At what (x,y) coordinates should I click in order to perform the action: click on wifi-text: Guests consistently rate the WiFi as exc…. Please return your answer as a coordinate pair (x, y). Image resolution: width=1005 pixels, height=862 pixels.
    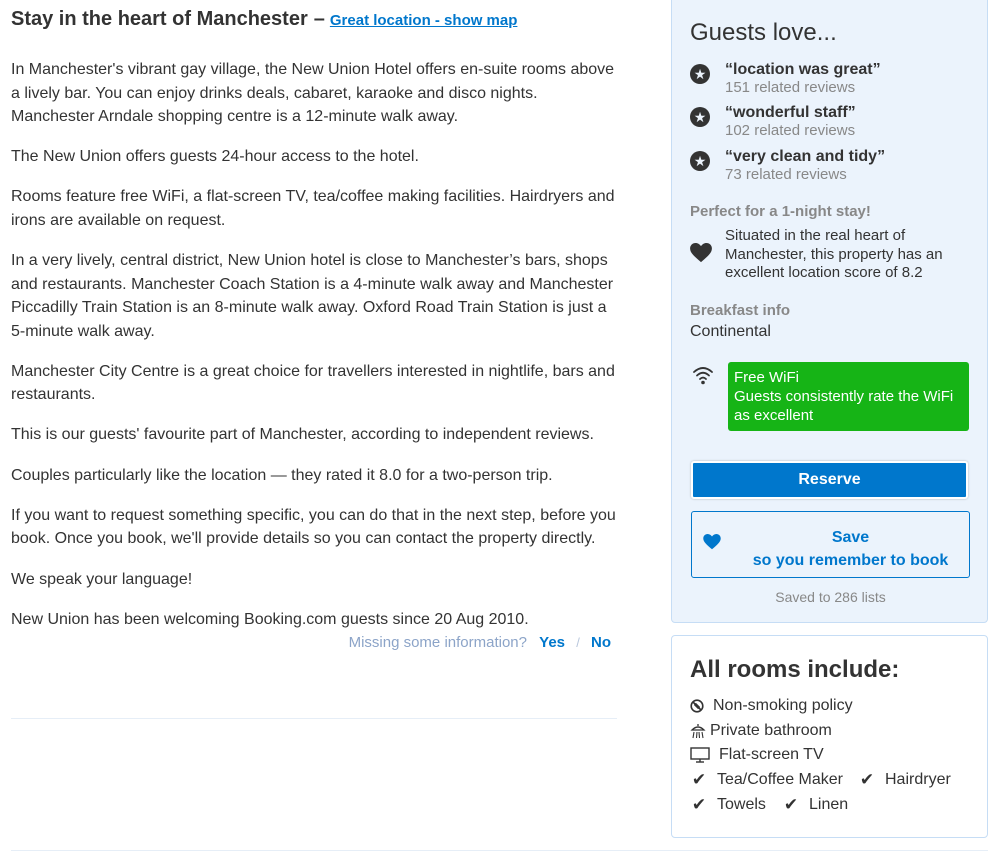
    Looking at the image, I should click on (844, 406).